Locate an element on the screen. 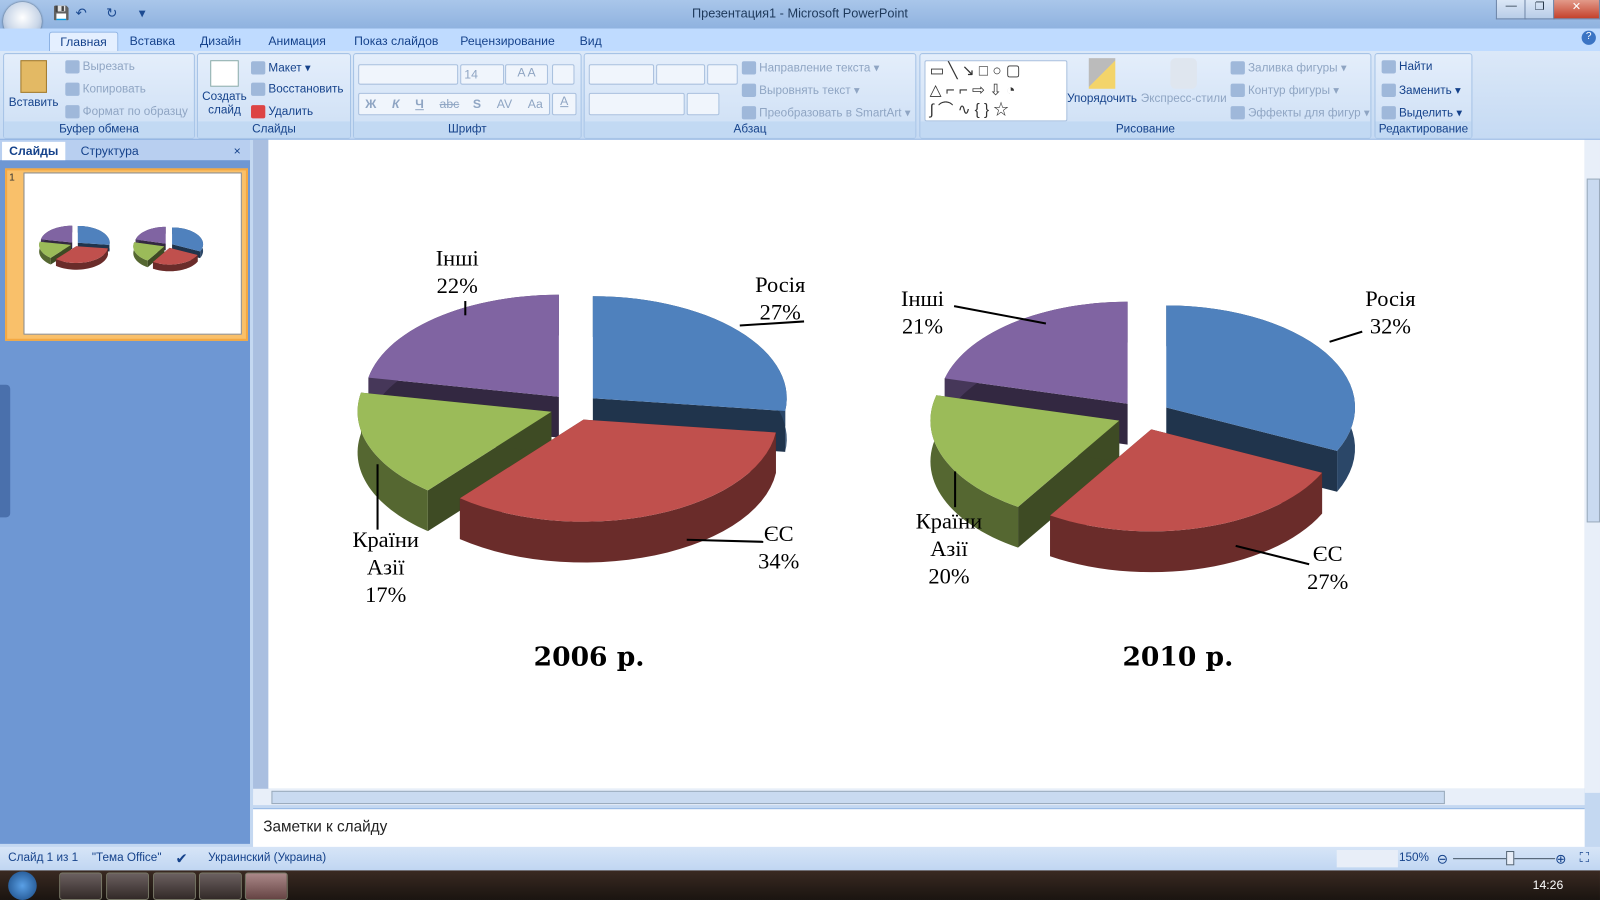  notes-pane: Заметки к слайду is located at coordinates (919, 827).